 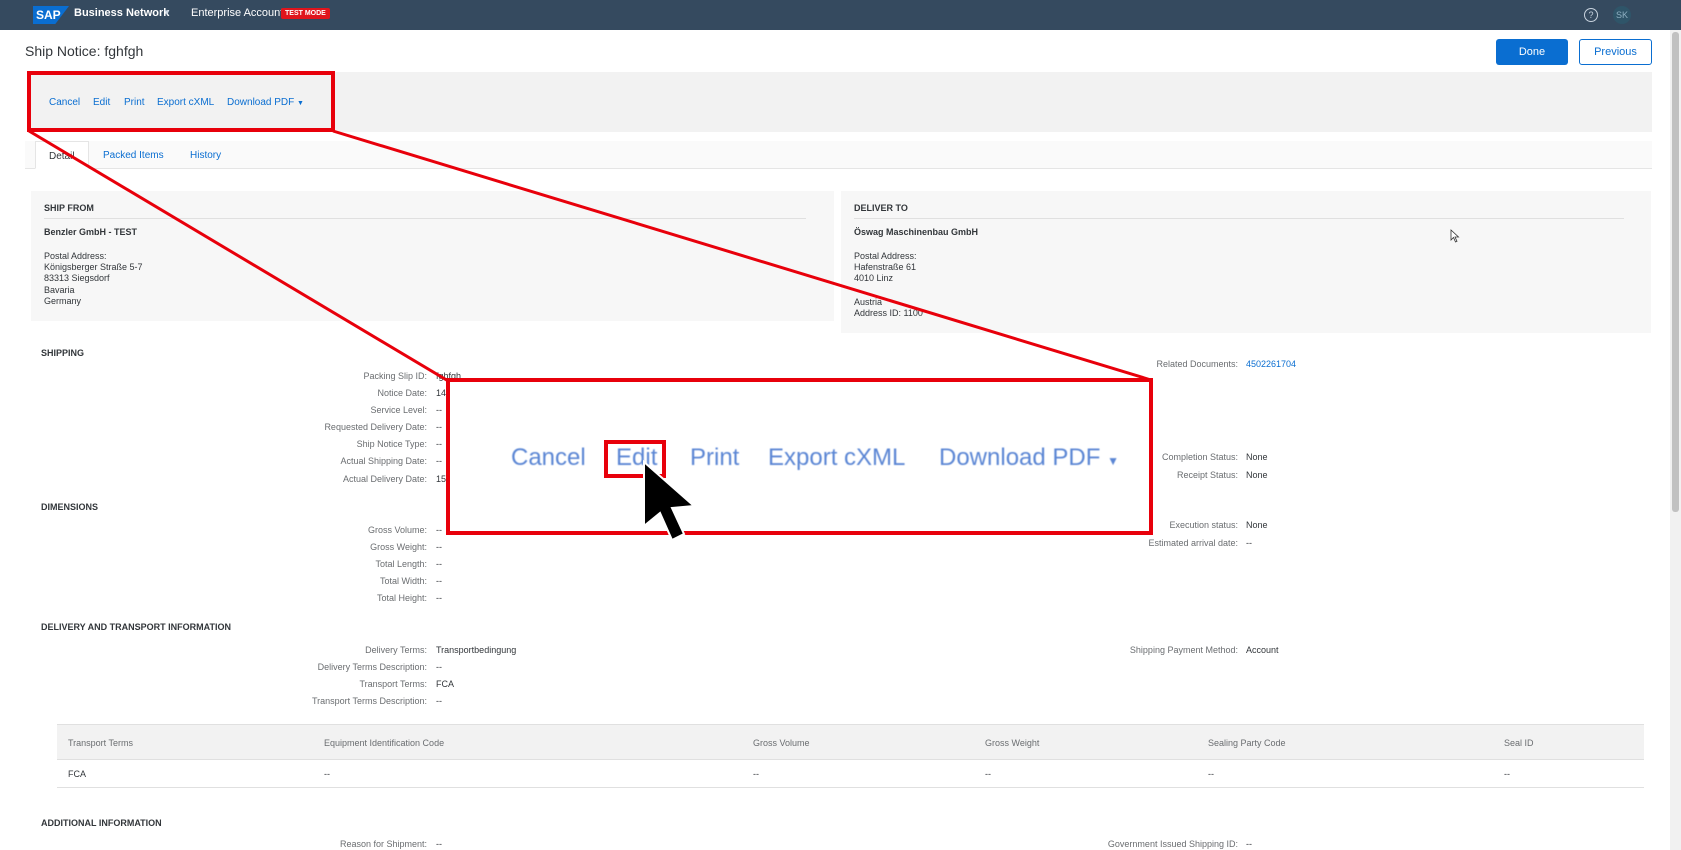 I want to click on tab-packed-items: Packed Items, so click(x=133, y=155).